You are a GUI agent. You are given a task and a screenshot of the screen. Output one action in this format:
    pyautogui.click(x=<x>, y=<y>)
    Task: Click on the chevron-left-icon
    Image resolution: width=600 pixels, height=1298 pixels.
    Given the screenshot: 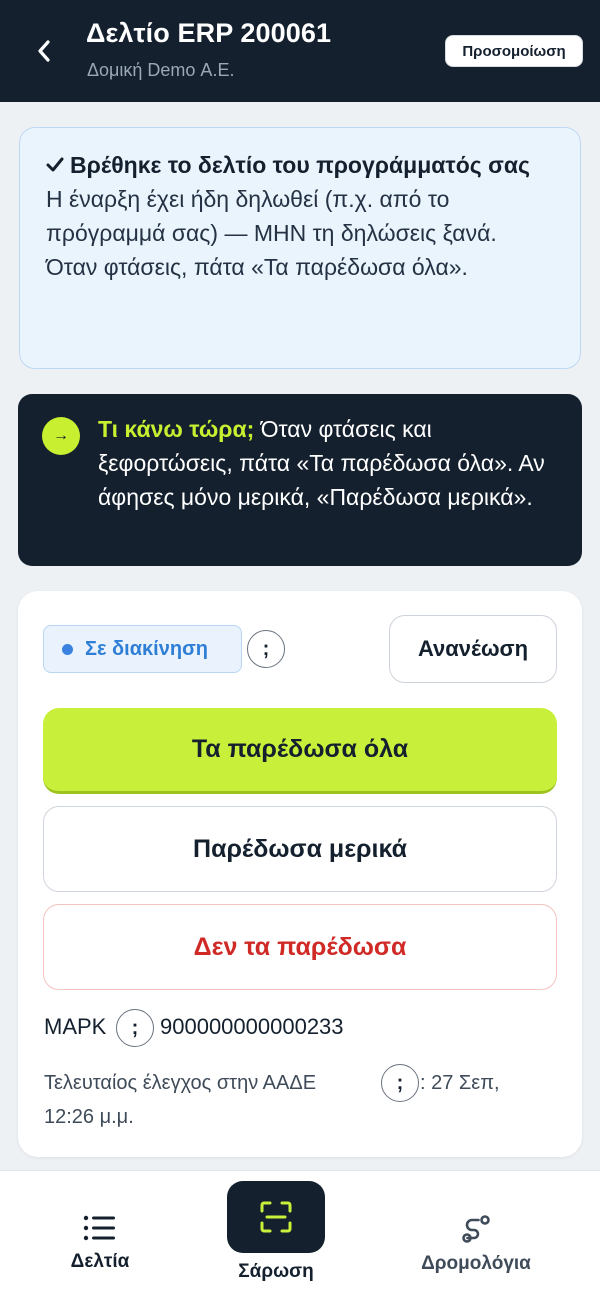 What is the action you would take?
    pyautogui.click(x=44, y=51)
    